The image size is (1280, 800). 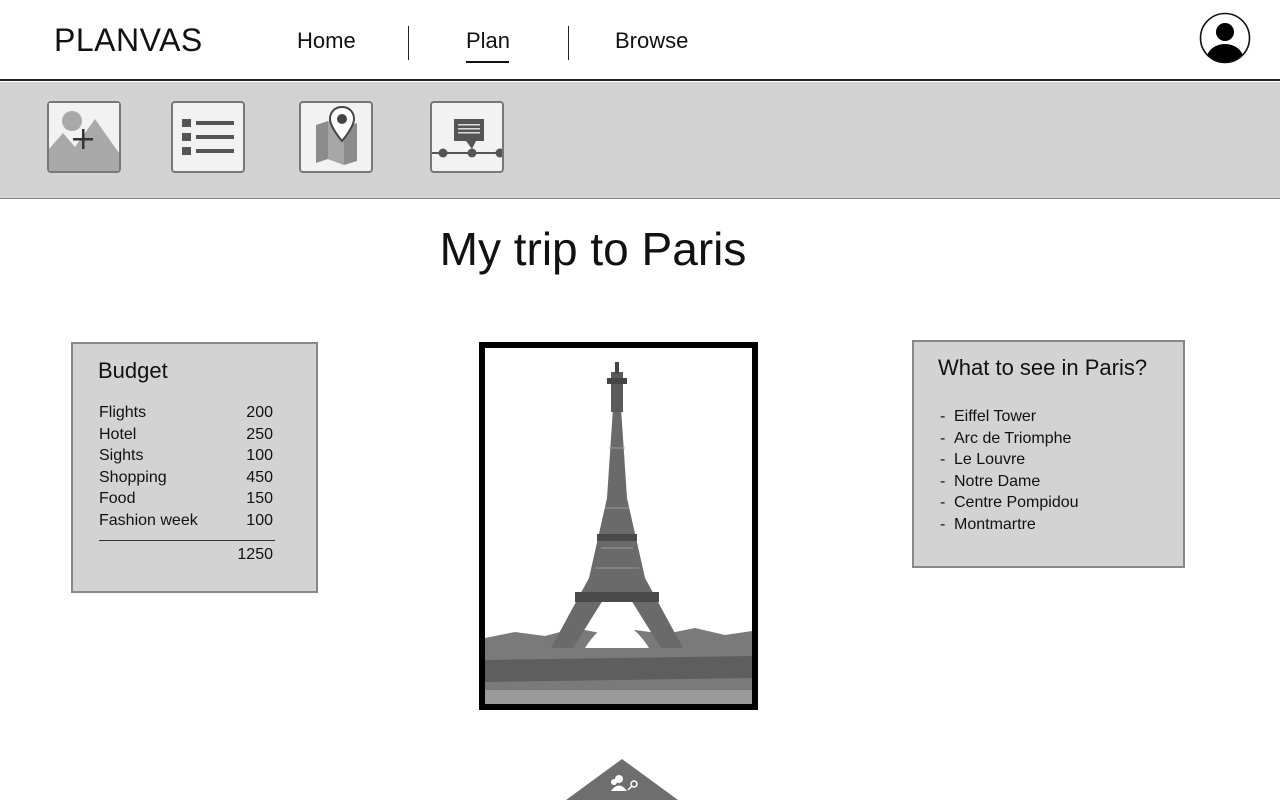 I want to click on sights-item-label: Le Louvre, so click(x=990, y=459).